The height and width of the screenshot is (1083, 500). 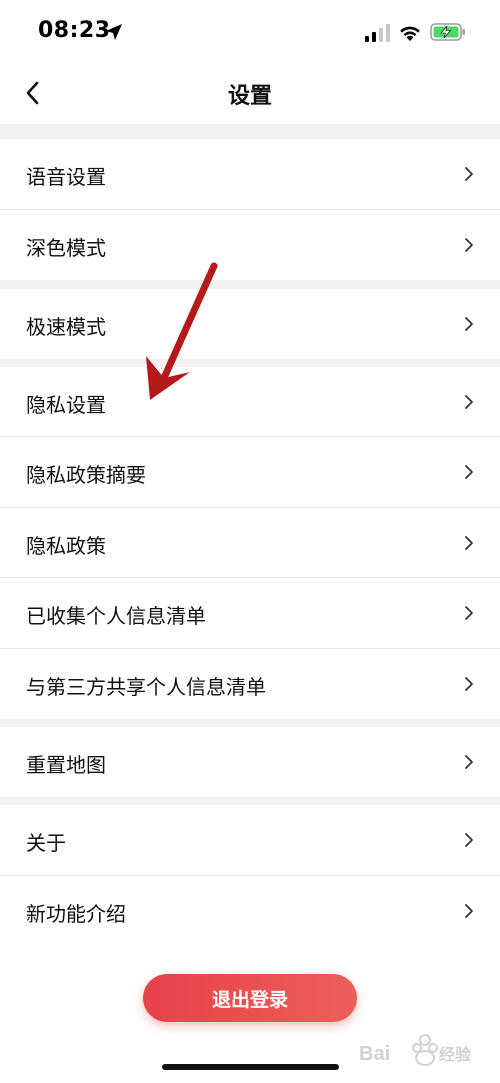 What do you see at coordinates (250, 1067) in the screenshot?
I see `home-indicator` at bounding box center [250, 1067].